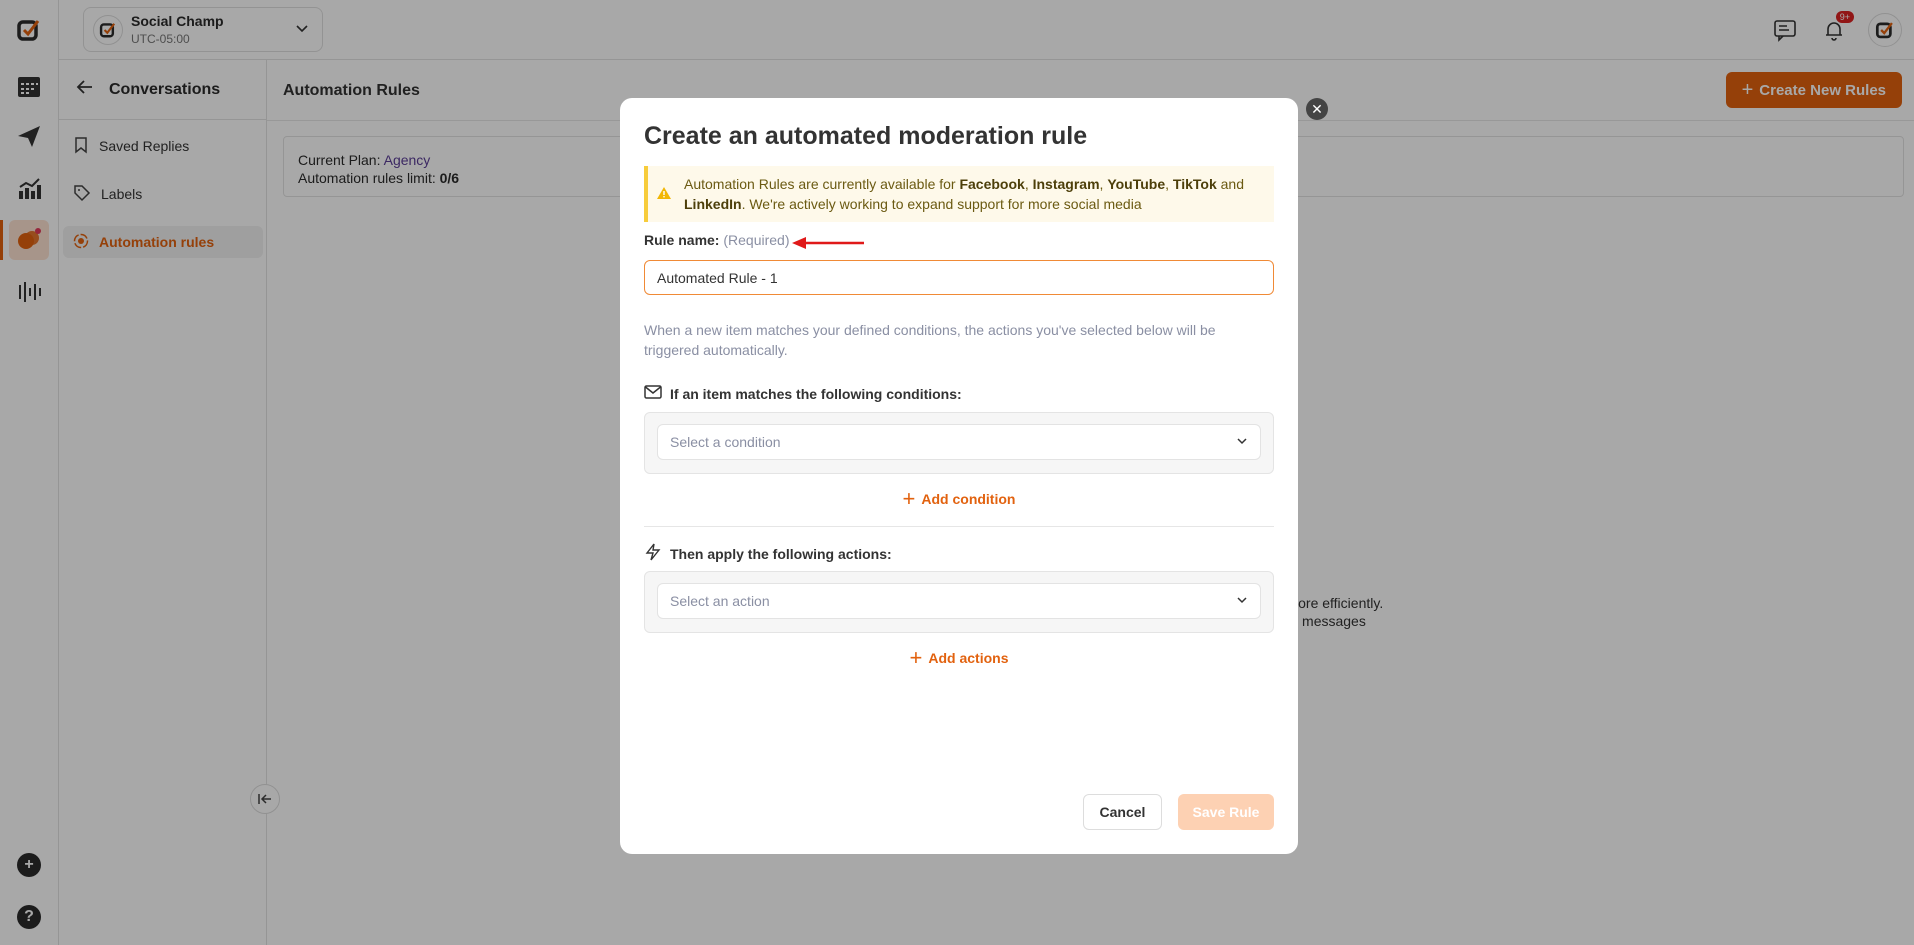 The width and height of the screenshot is (1914, 945). I want to click on lightning-icon, so click(653, 553).